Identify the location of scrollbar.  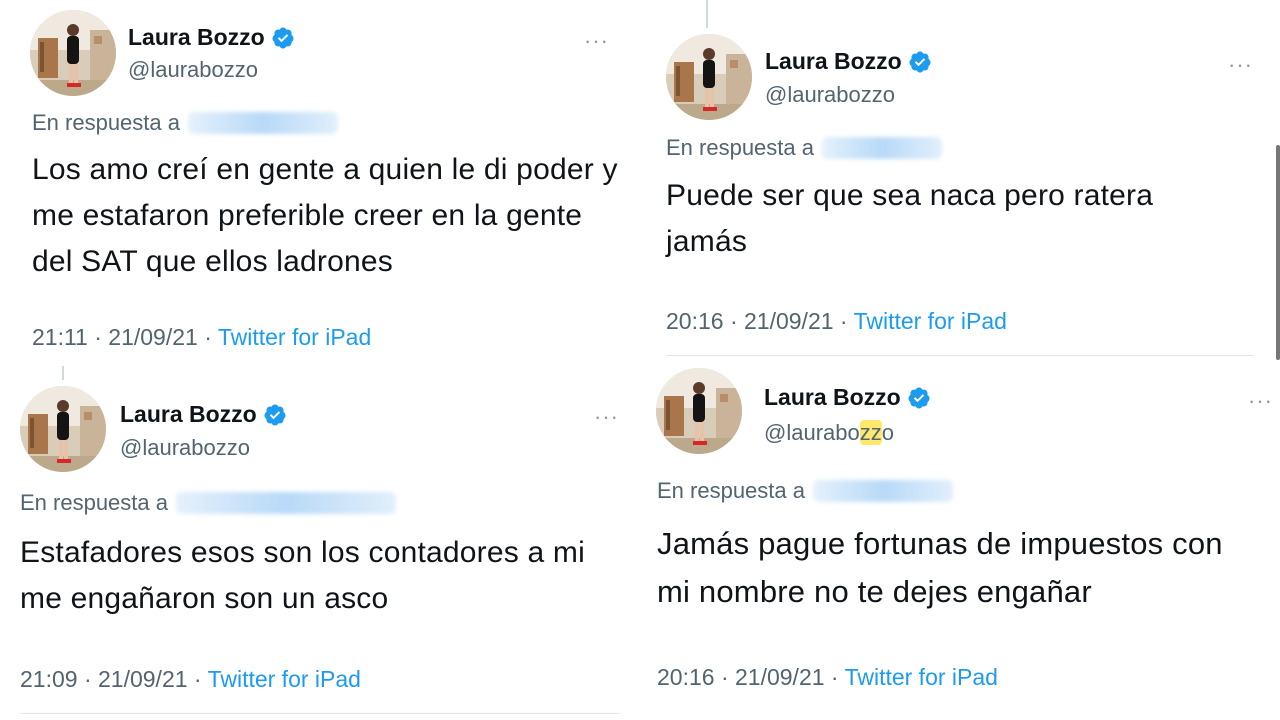
(1278, 252).